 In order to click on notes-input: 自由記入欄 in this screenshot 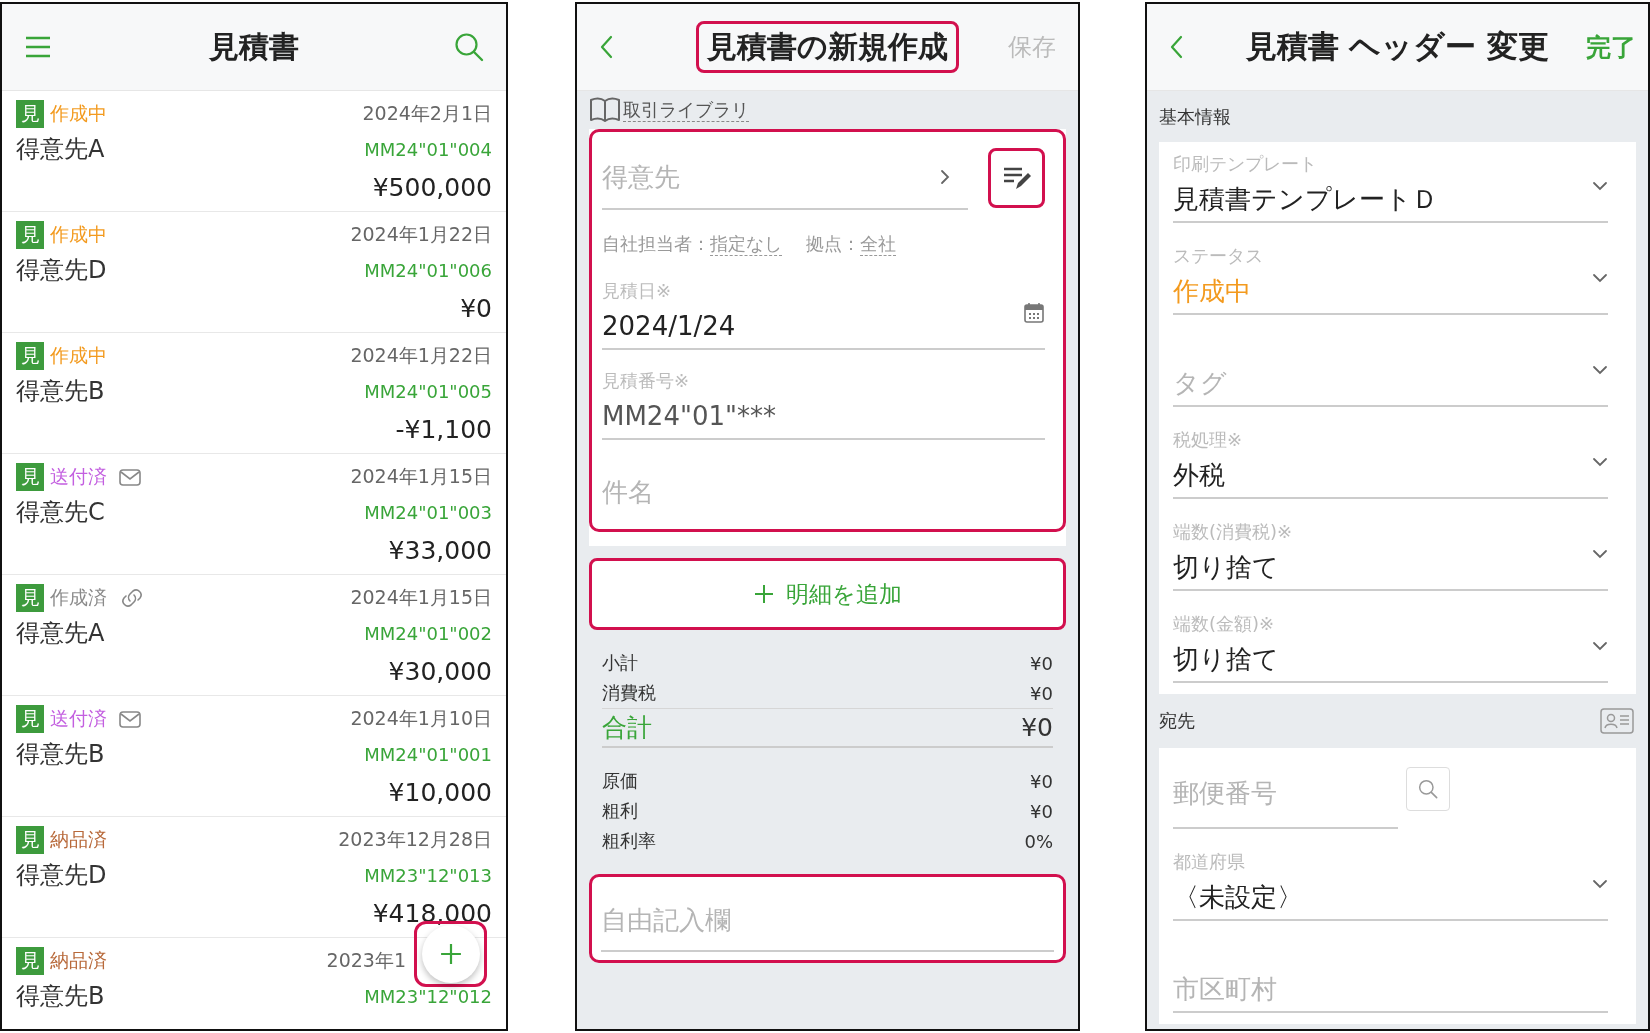, I will do `click(827, 920)`.